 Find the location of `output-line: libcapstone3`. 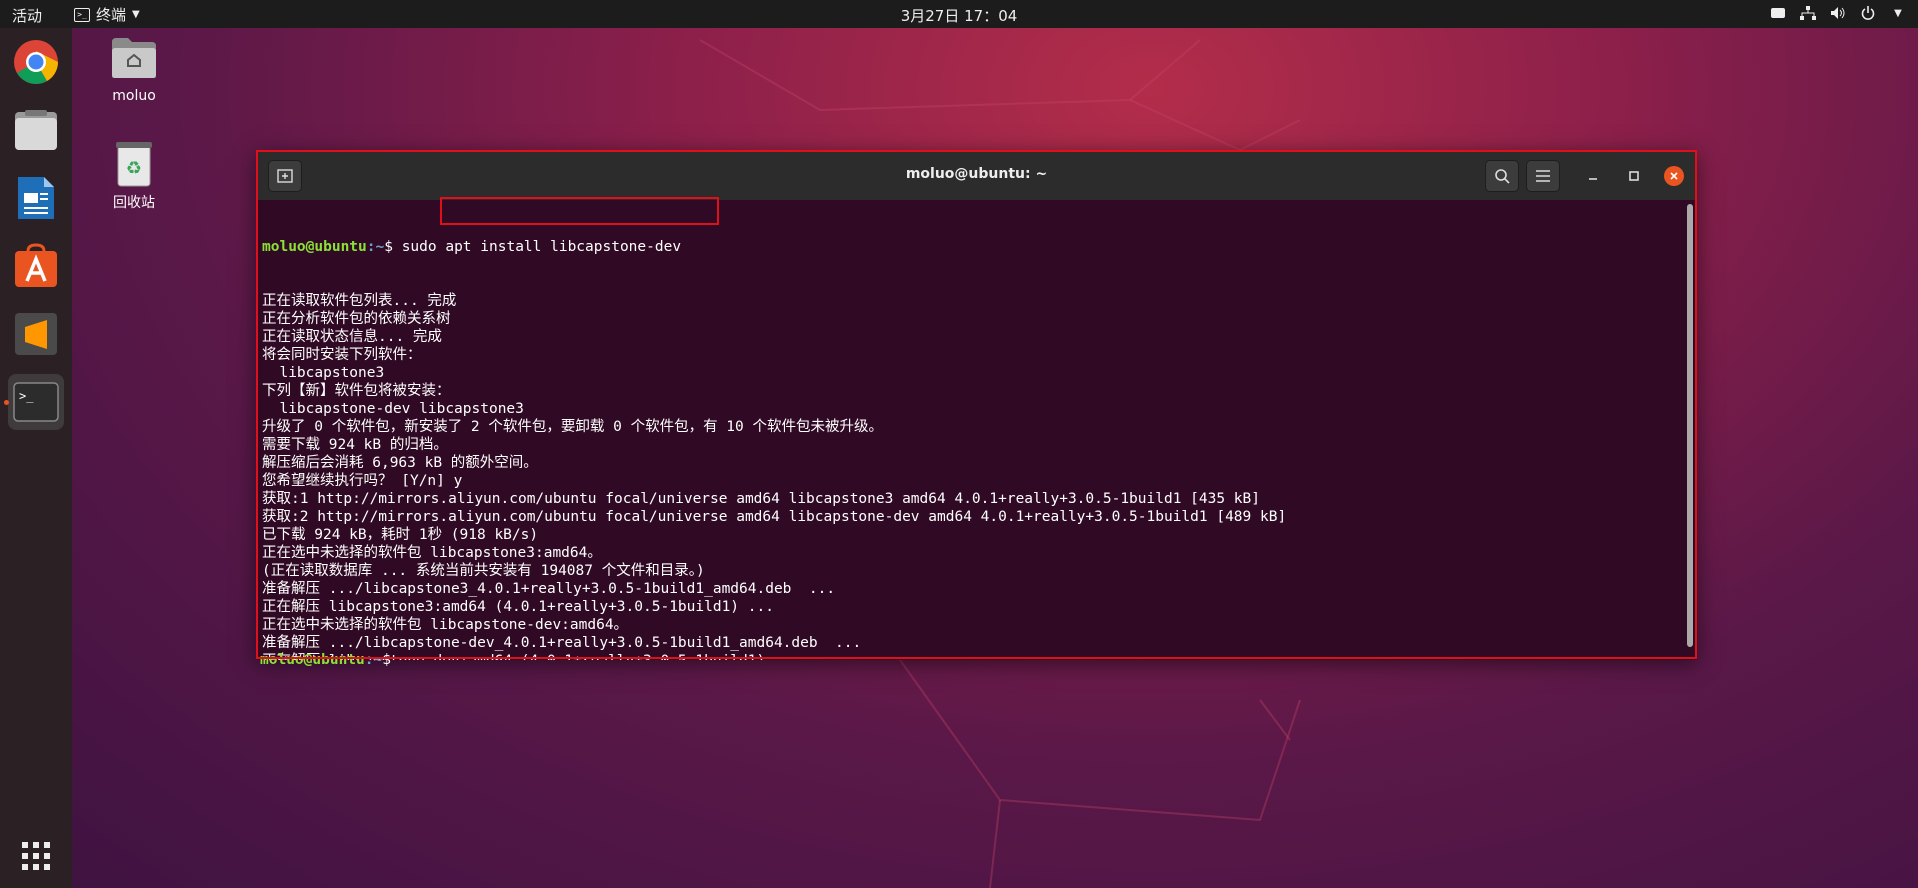

output-line: libcapstone3 is located at coordinates (323, 373).